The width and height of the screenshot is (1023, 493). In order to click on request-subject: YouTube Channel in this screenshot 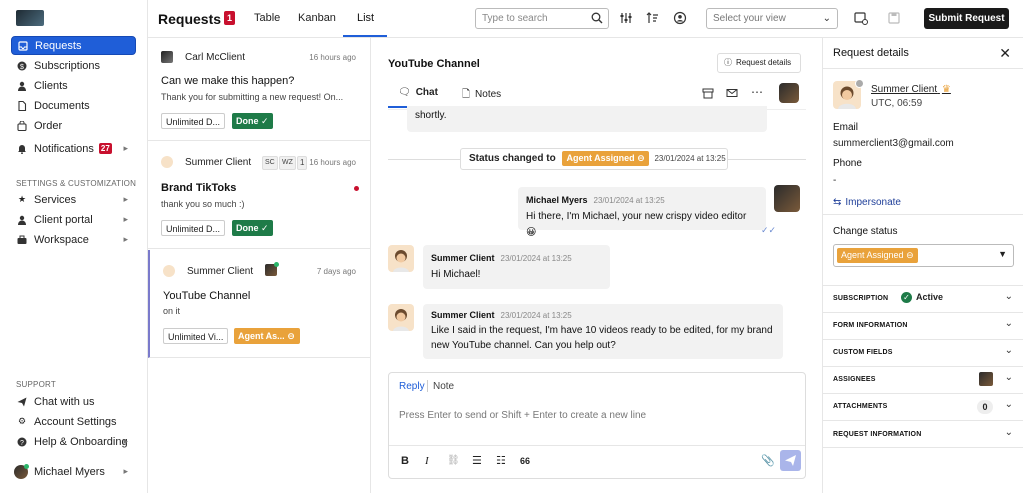, I will do `click(207, 296)`.